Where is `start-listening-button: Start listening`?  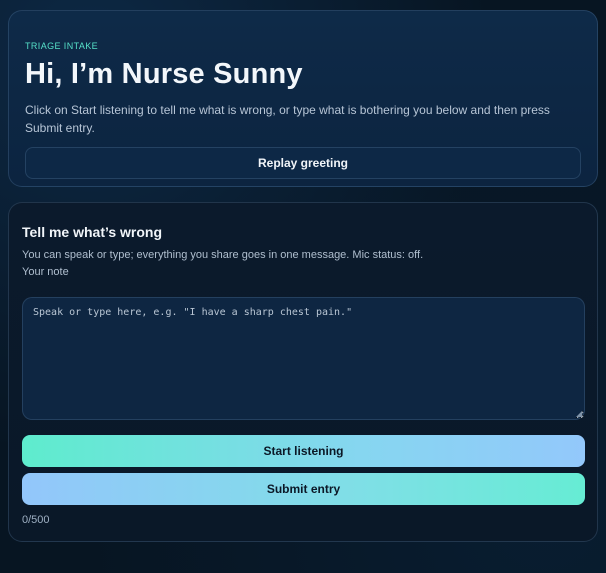 start-listening-button: Start listening is located at coordinates (303, 451).